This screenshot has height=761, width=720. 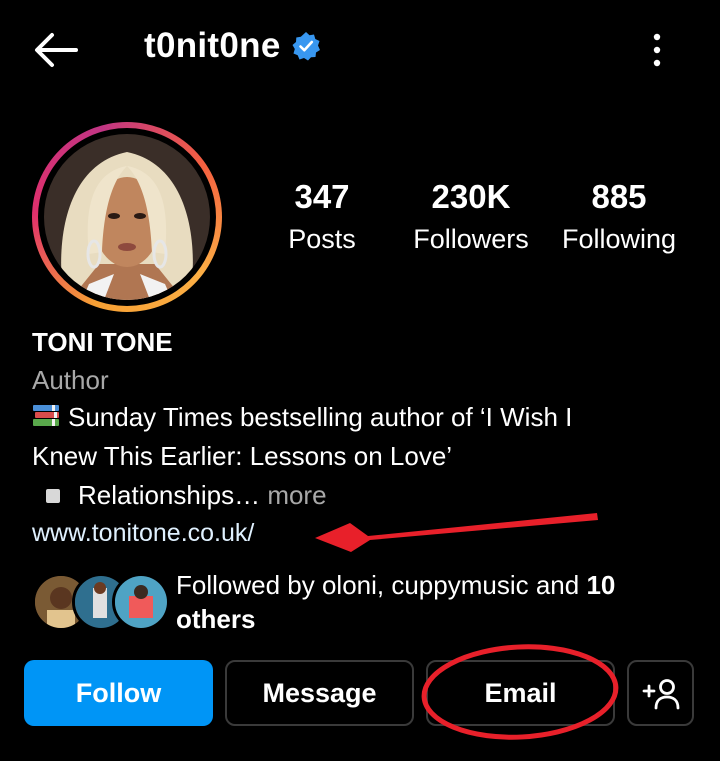 I want to click on following-count: 885, so click(x=619, y=196).